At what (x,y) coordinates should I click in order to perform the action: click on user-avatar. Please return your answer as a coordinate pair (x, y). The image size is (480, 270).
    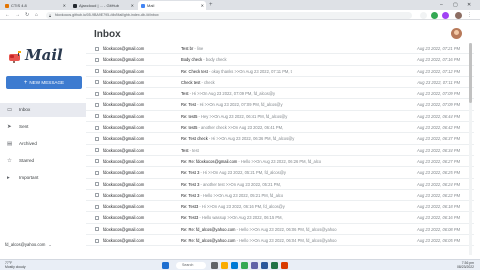
    Looking at the image, I should click on (456, 33).